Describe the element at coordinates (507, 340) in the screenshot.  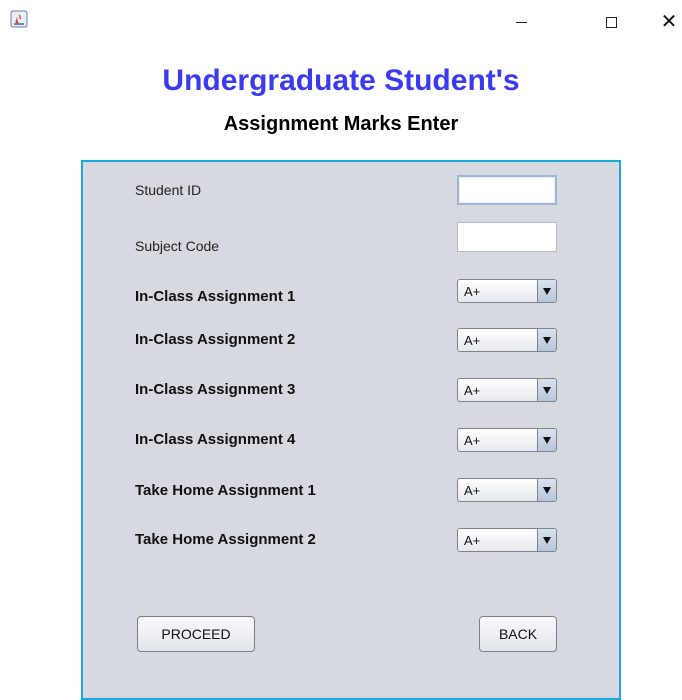
I see `assignment-grade-select-2: A+` at that location.